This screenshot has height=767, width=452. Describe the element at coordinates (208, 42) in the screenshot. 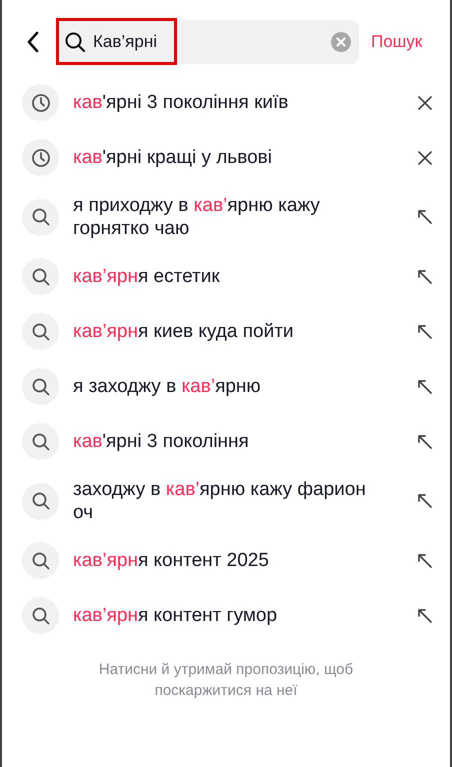

I see `search-field: Кав’ярні` at that location.